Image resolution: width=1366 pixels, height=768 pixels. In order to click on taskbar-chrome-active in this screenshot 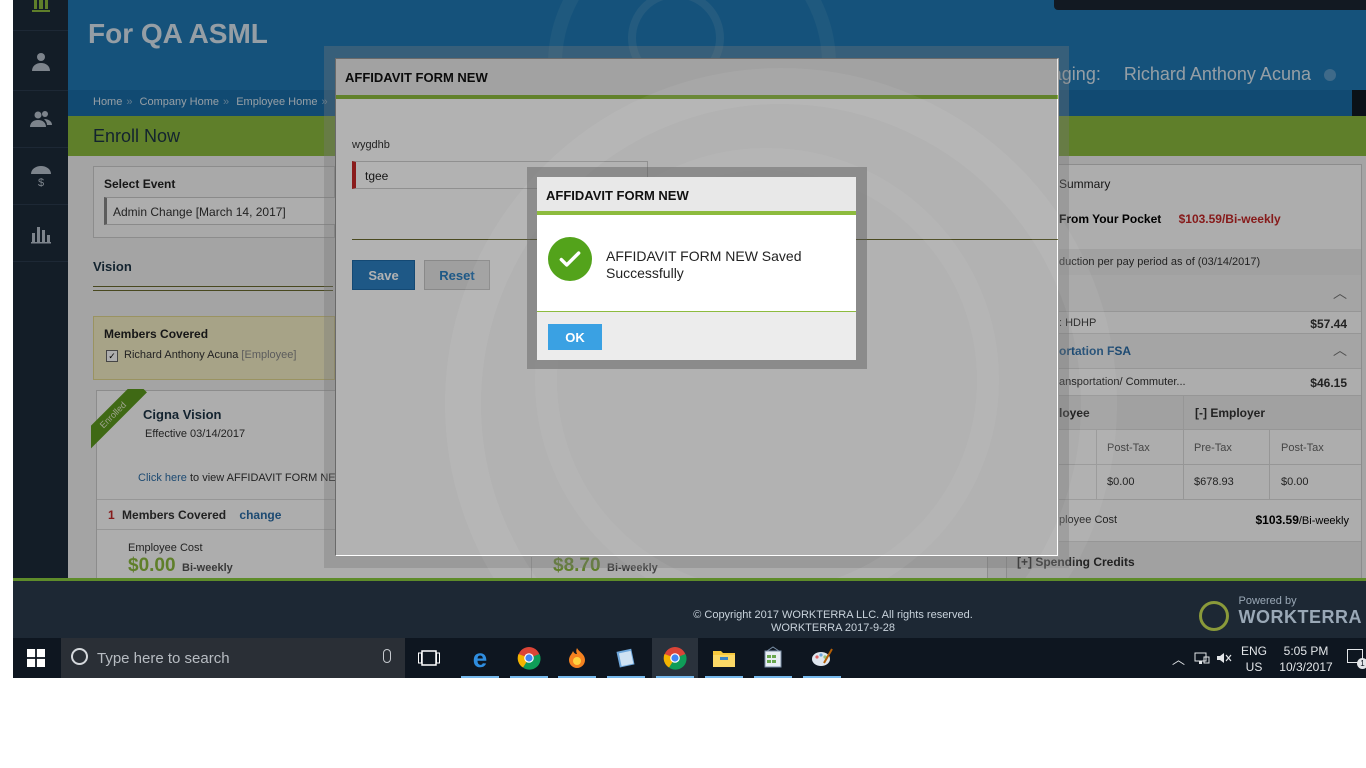, I will do `click(675, 658)`.